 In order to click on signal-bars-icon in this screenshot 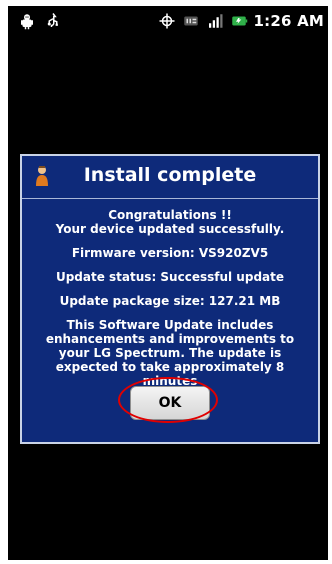, I will do `click(215, 21)`.